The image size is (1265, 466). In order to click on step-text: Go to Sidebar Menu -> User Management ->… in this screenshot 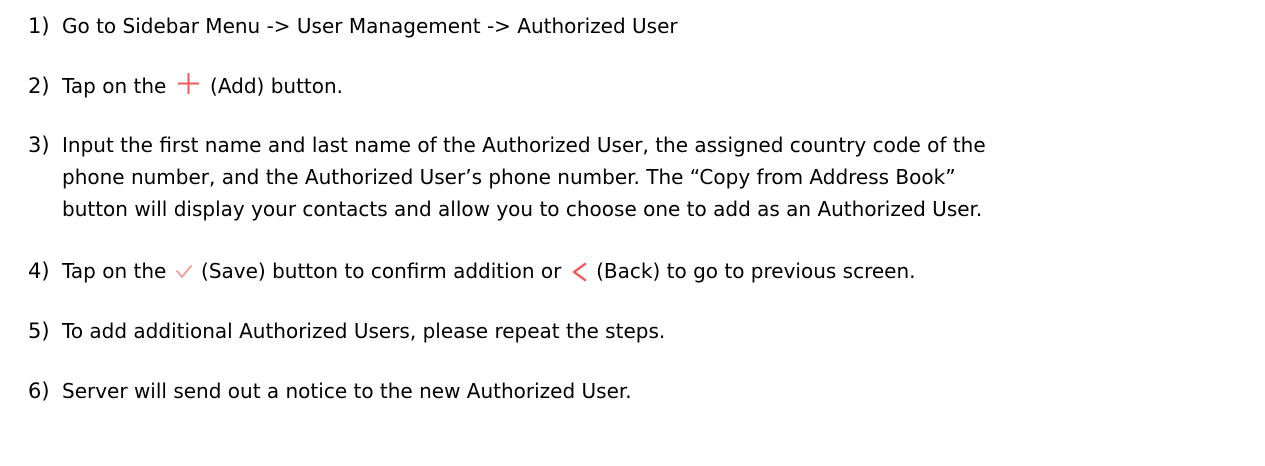, I will do `click(370, 26)`.